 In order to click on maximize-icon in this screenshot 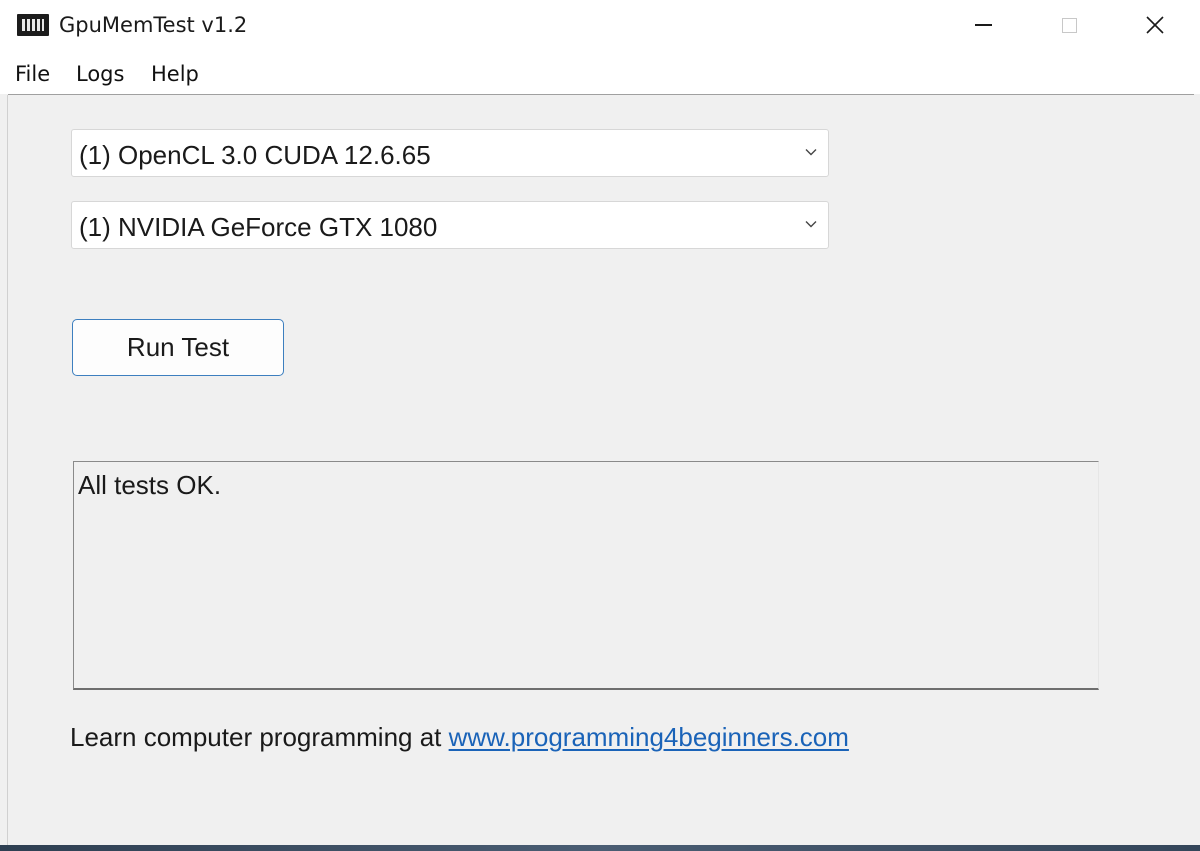, I will do `click(1069, 25)`.